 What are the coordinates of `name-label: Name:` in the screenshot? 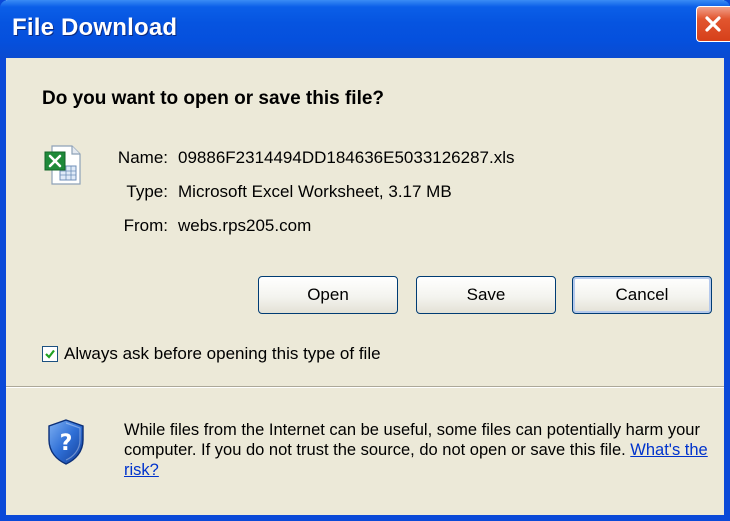 It's located at (142, 157).